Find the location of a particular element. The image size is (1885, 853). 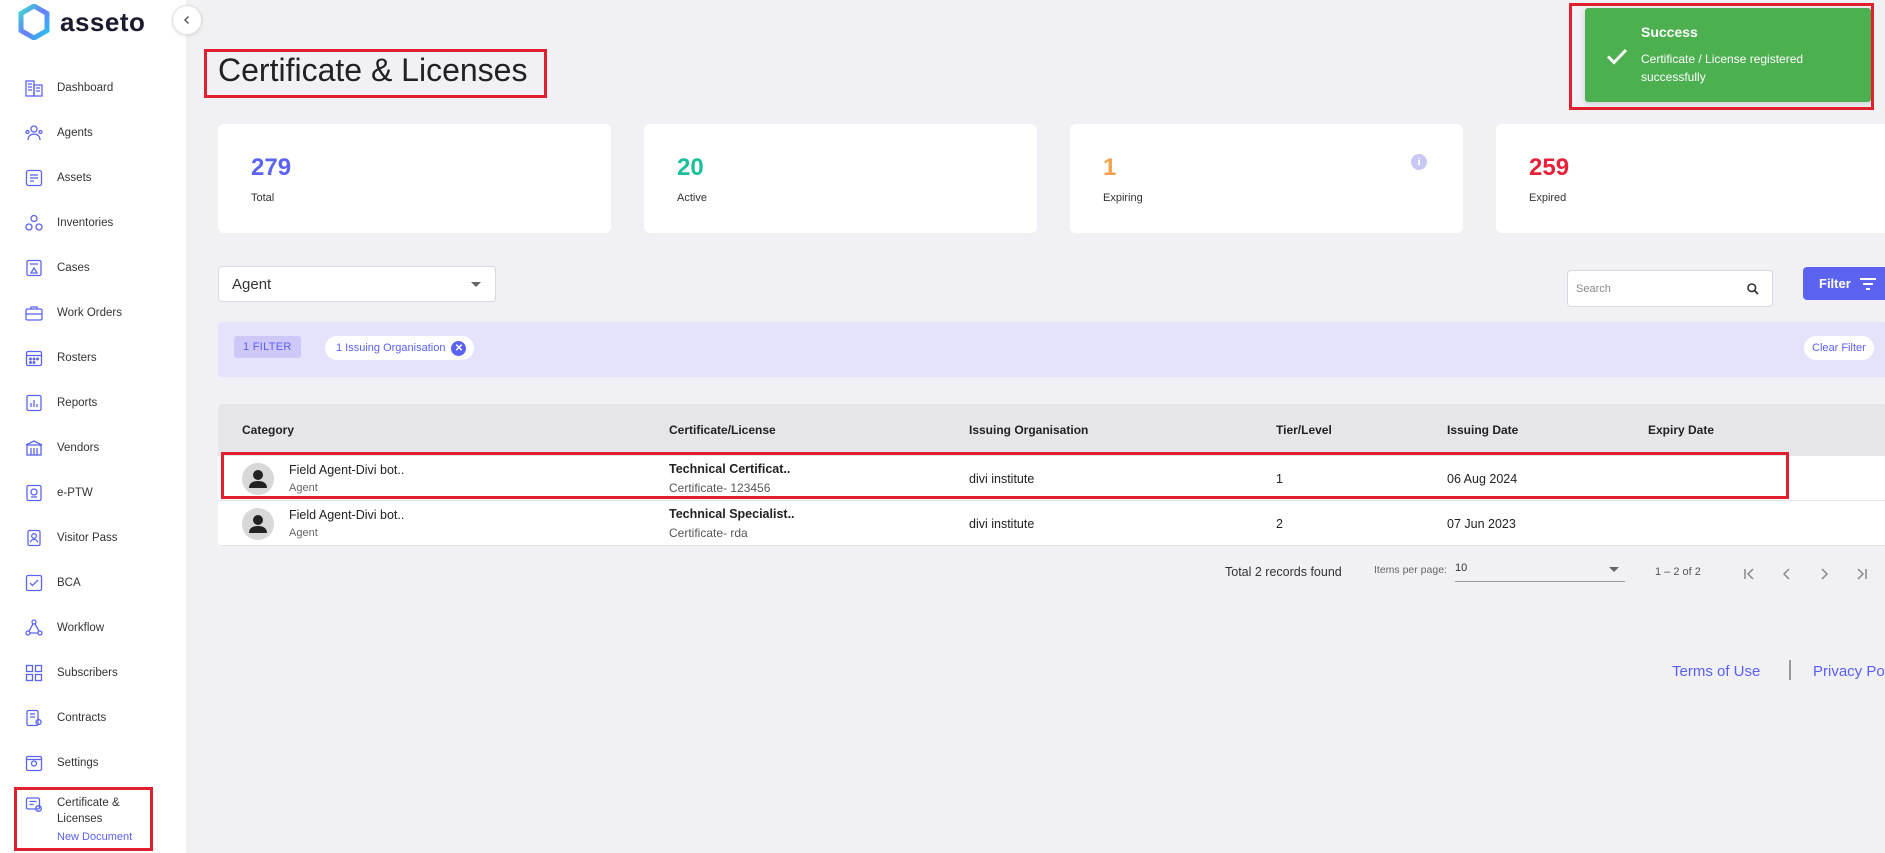

sidebar-item-agents: Agents is located at coordinates (93, 132).